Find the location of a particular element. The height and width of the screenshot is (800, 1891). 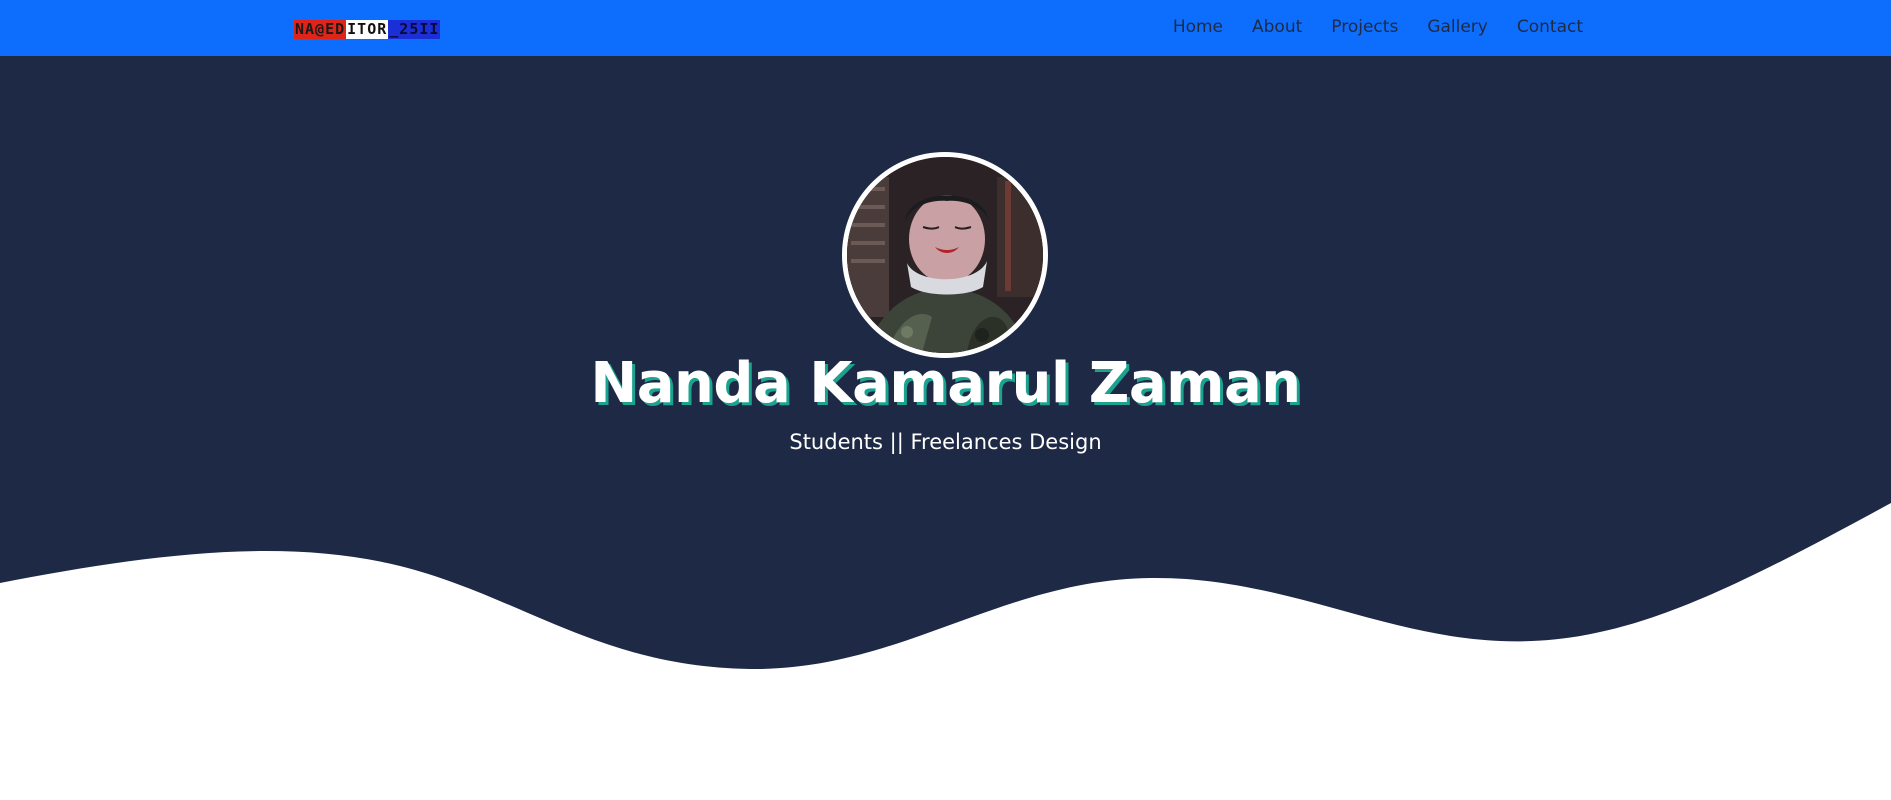

nav-link-home: Home is located at coordinates (1198, 27).